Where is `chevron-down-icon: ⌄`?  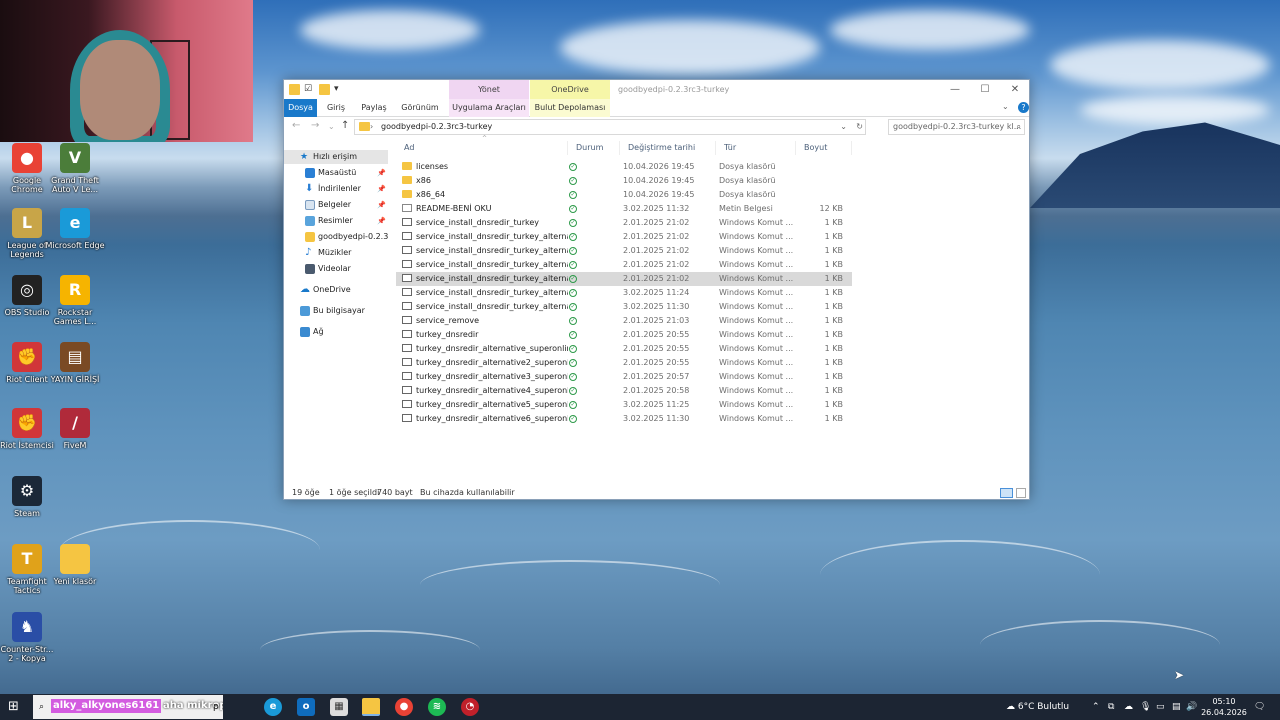 chevron-down-icon: ⌄ is located at coordinates (843, 127).